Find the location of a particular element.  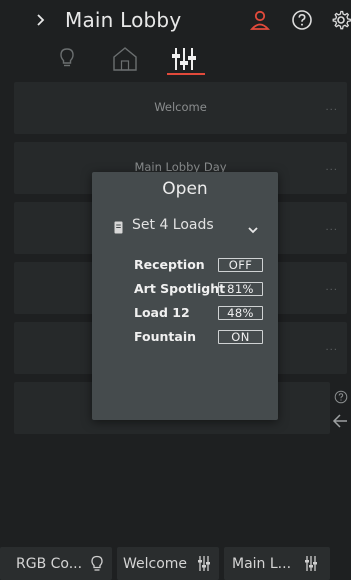

select-value: Set 4 Loads is located at coordinates (173, 225).